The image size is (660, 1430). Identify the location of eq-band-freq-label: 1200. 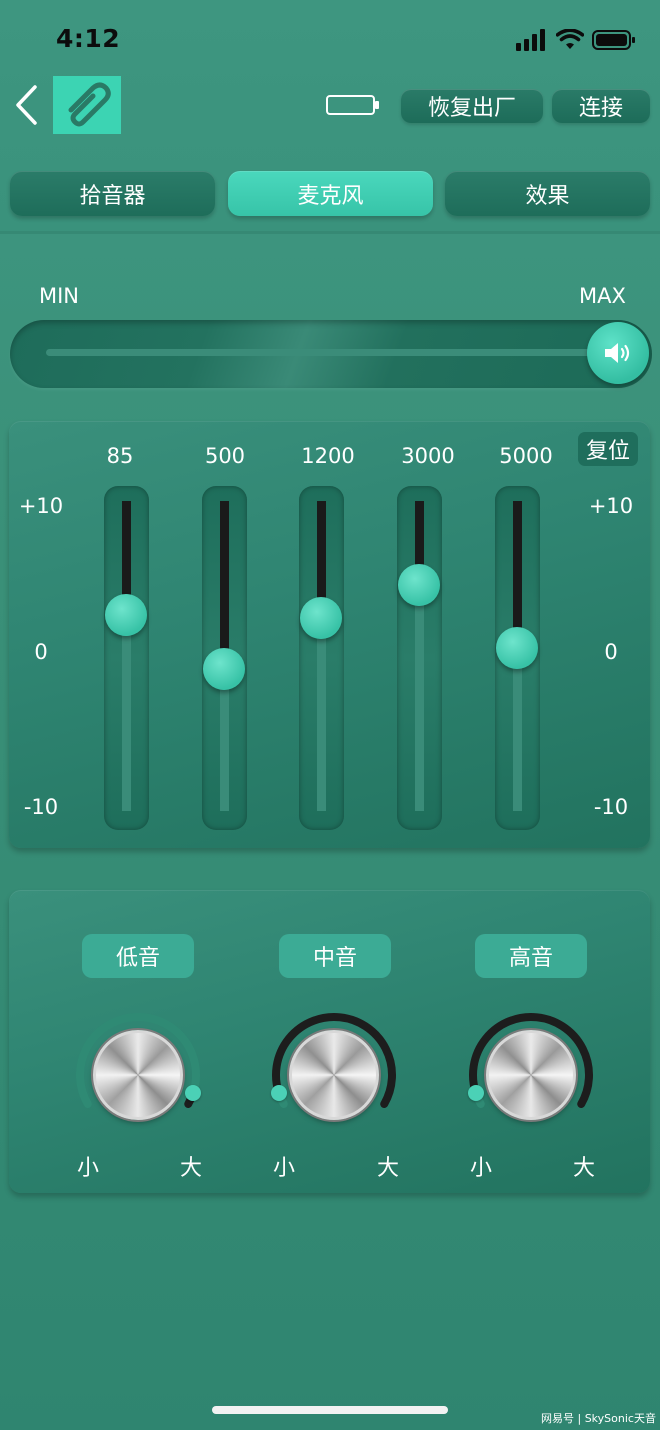
(328, 456).